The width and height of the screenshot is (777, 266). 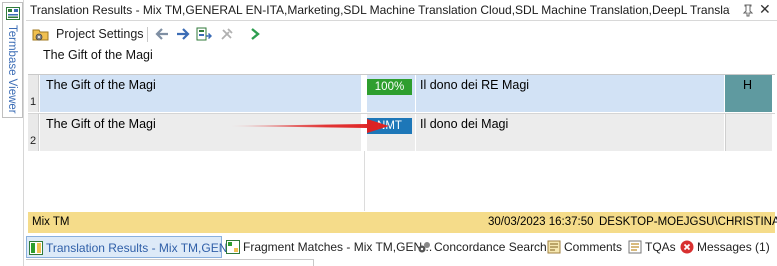 What do you see at coordinates (227, 34) in the screenshot?
I see `disabled-tools-icon` at bounding box center [227, 34].